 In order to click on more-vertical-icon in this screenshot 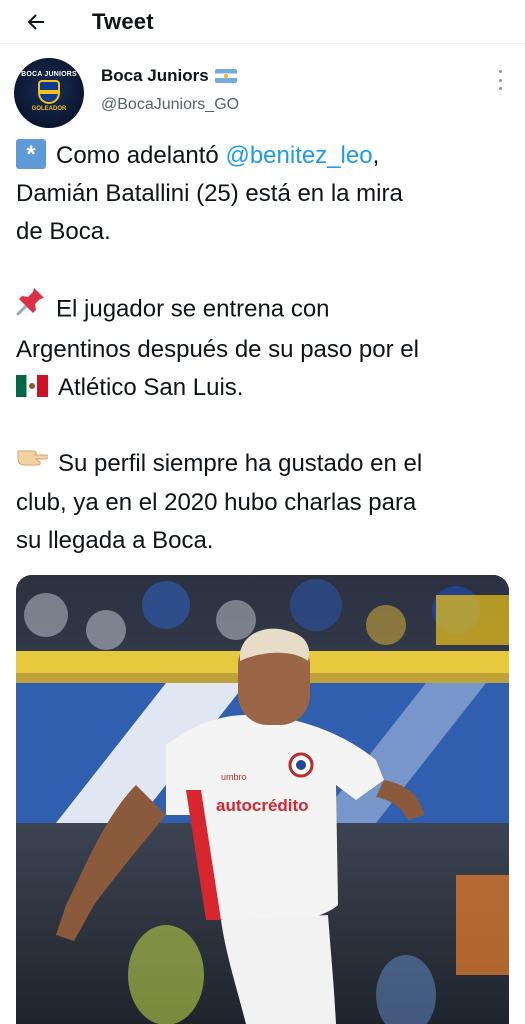, I will do `click(500, 80)`.